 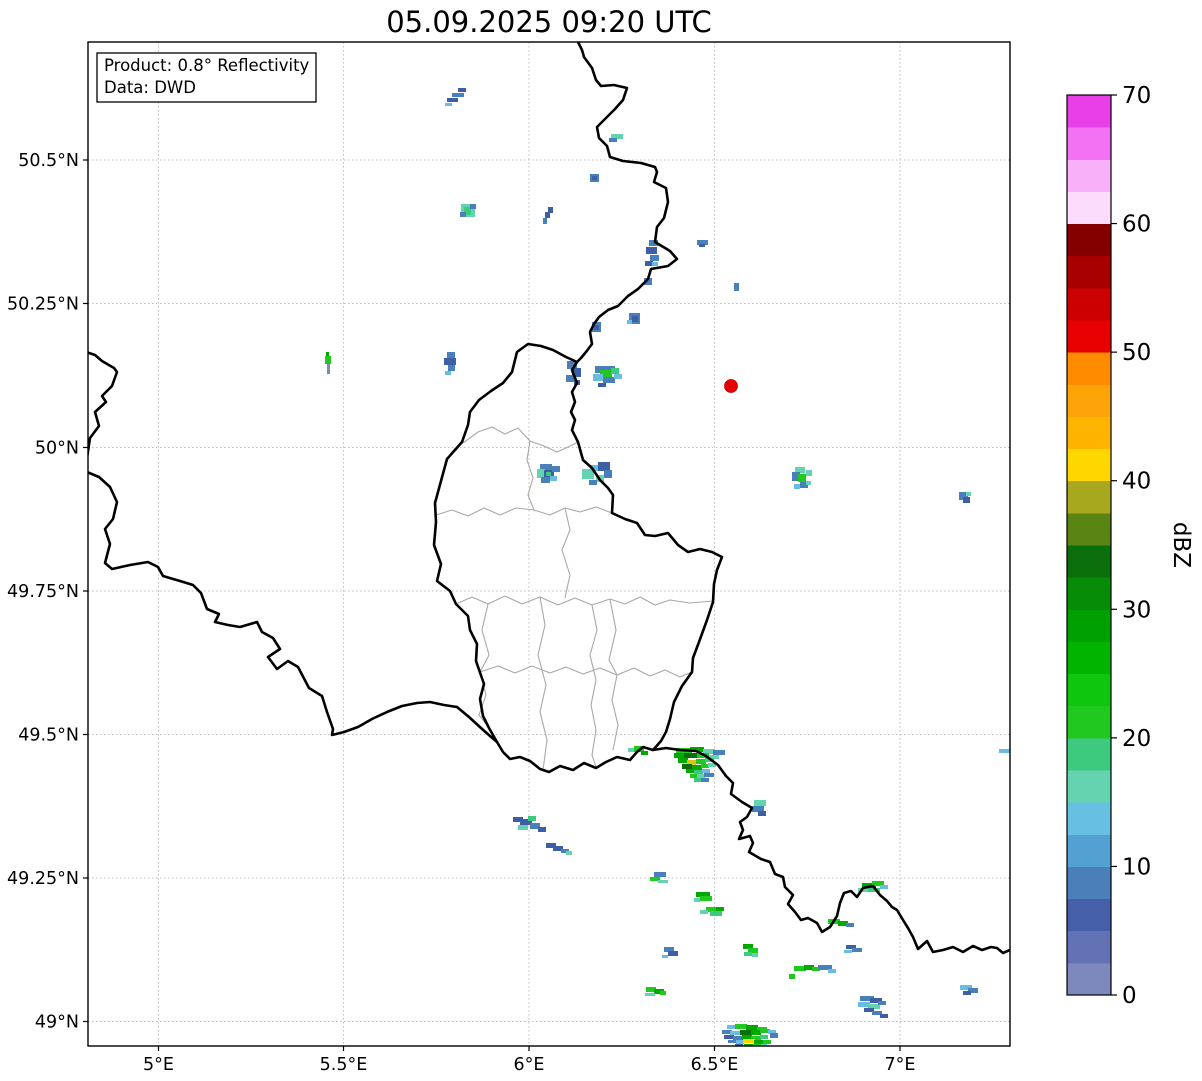 I want to click on x-tick-label: 7°E, so click(x=900, y=1065).